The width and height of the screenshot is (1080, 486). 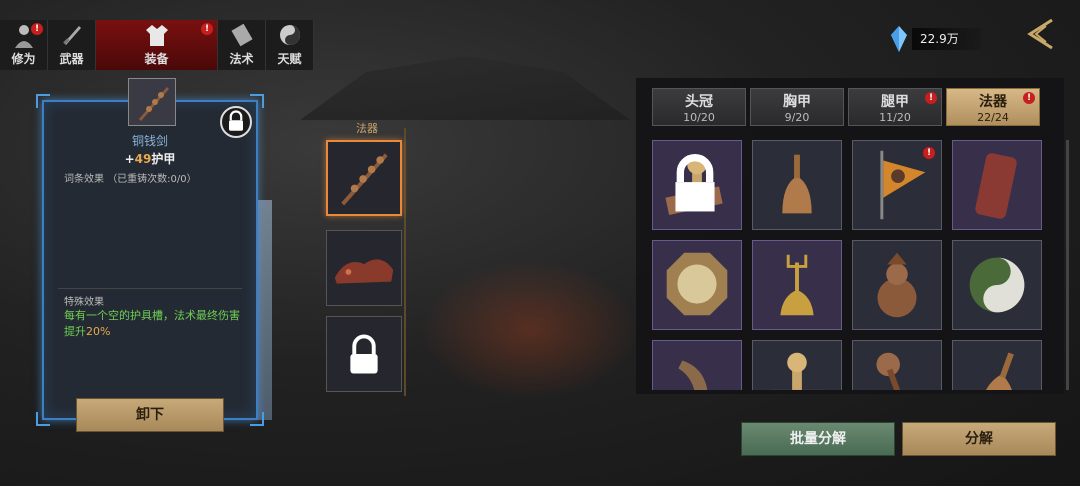 I want to click on special-effect-text: 每有一个空的护具槽，法术最终伤害提升20%, so click(x=157, y=324).